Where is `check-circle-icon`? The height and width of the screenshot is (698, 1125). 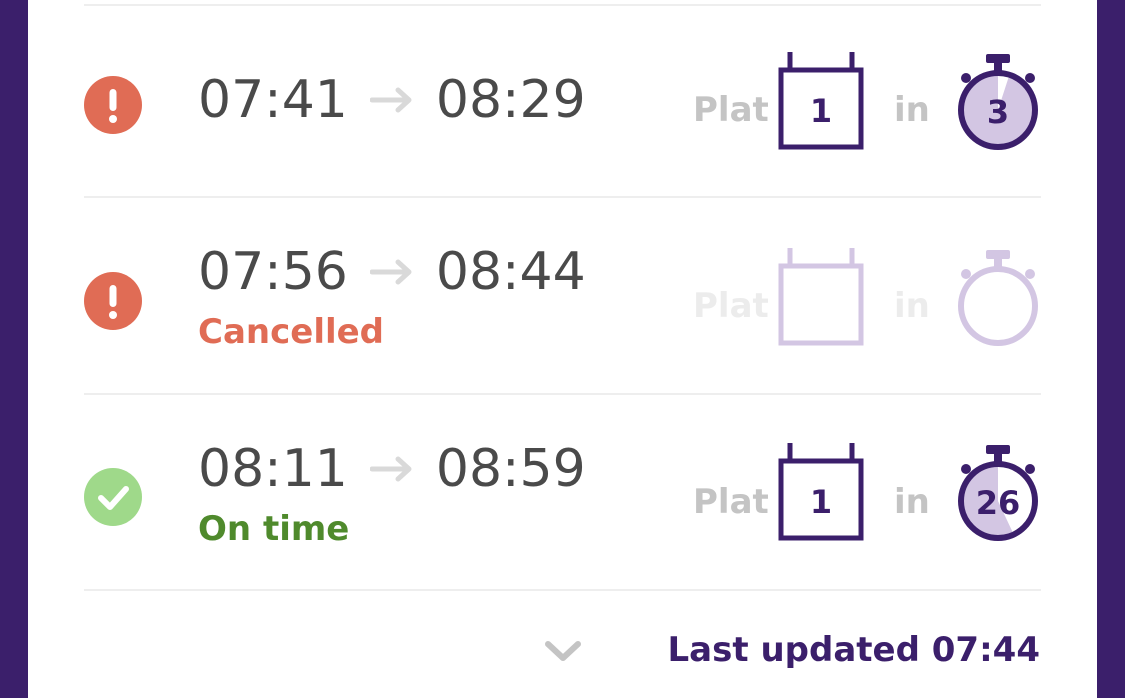 check-circle-icon is located at coordinates (113, 497).